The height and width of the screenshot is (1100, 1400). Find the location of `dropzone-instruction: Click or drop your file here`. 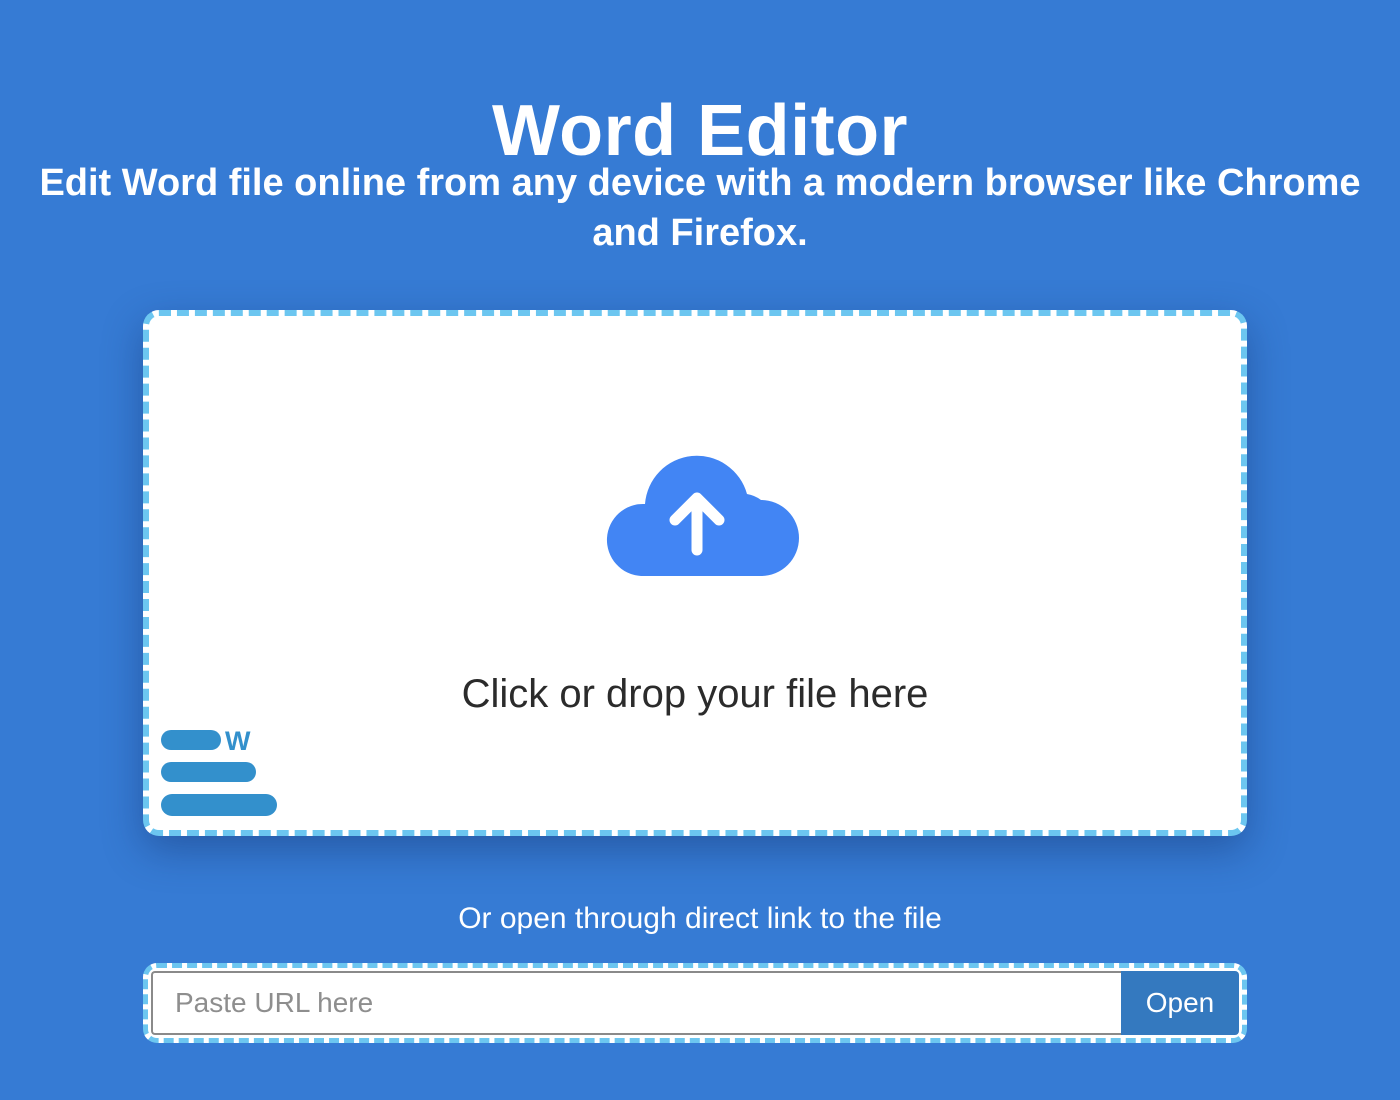

dropzone-instruction: Click or drop your file here is located at coordinates (695, 694).